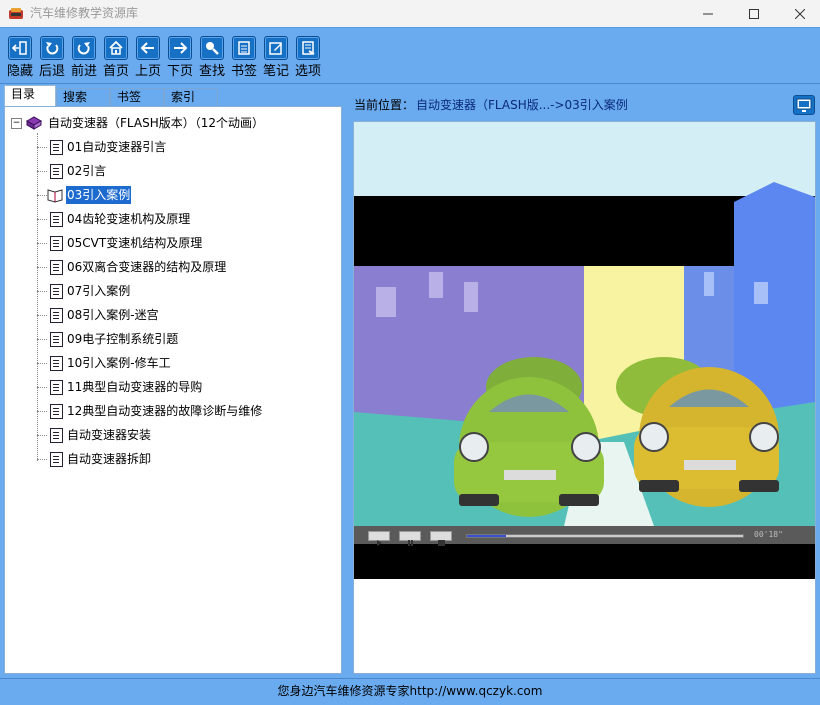 This screenshot has height=705, width=820. What do you see at coordinates (275, 71) in the screenshot?
I see `notes-label: 笔记` at bounding box center [275, 71].